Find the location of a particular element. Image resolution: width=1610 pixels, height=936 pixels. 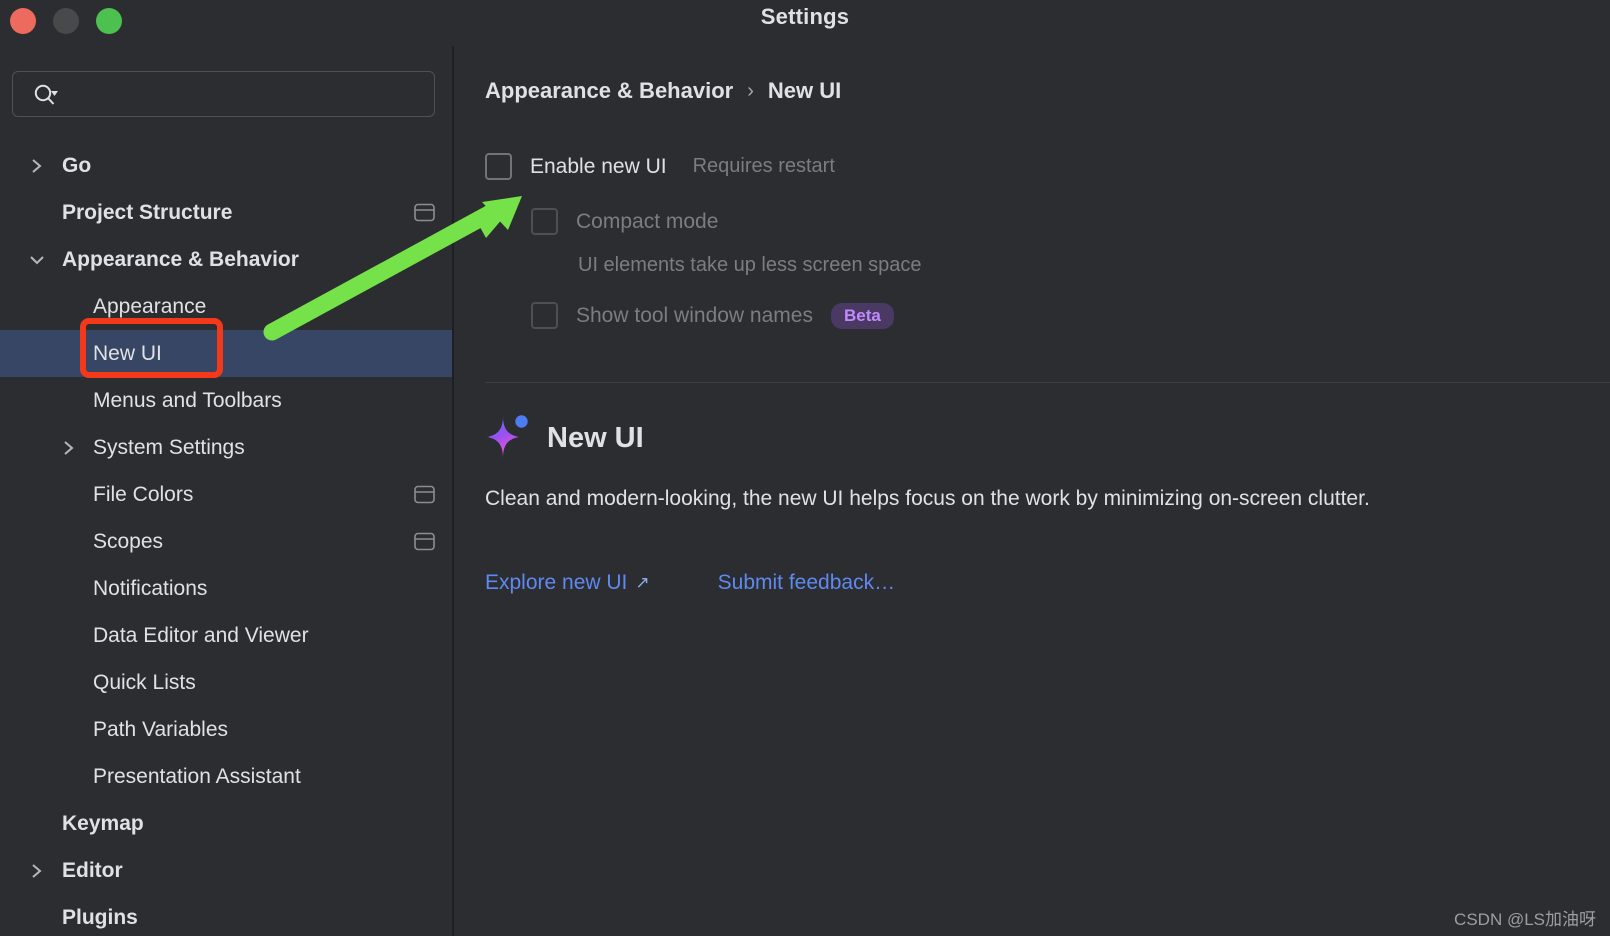

sidebar-item-label: Appearance is located at coordinates (150, 306).